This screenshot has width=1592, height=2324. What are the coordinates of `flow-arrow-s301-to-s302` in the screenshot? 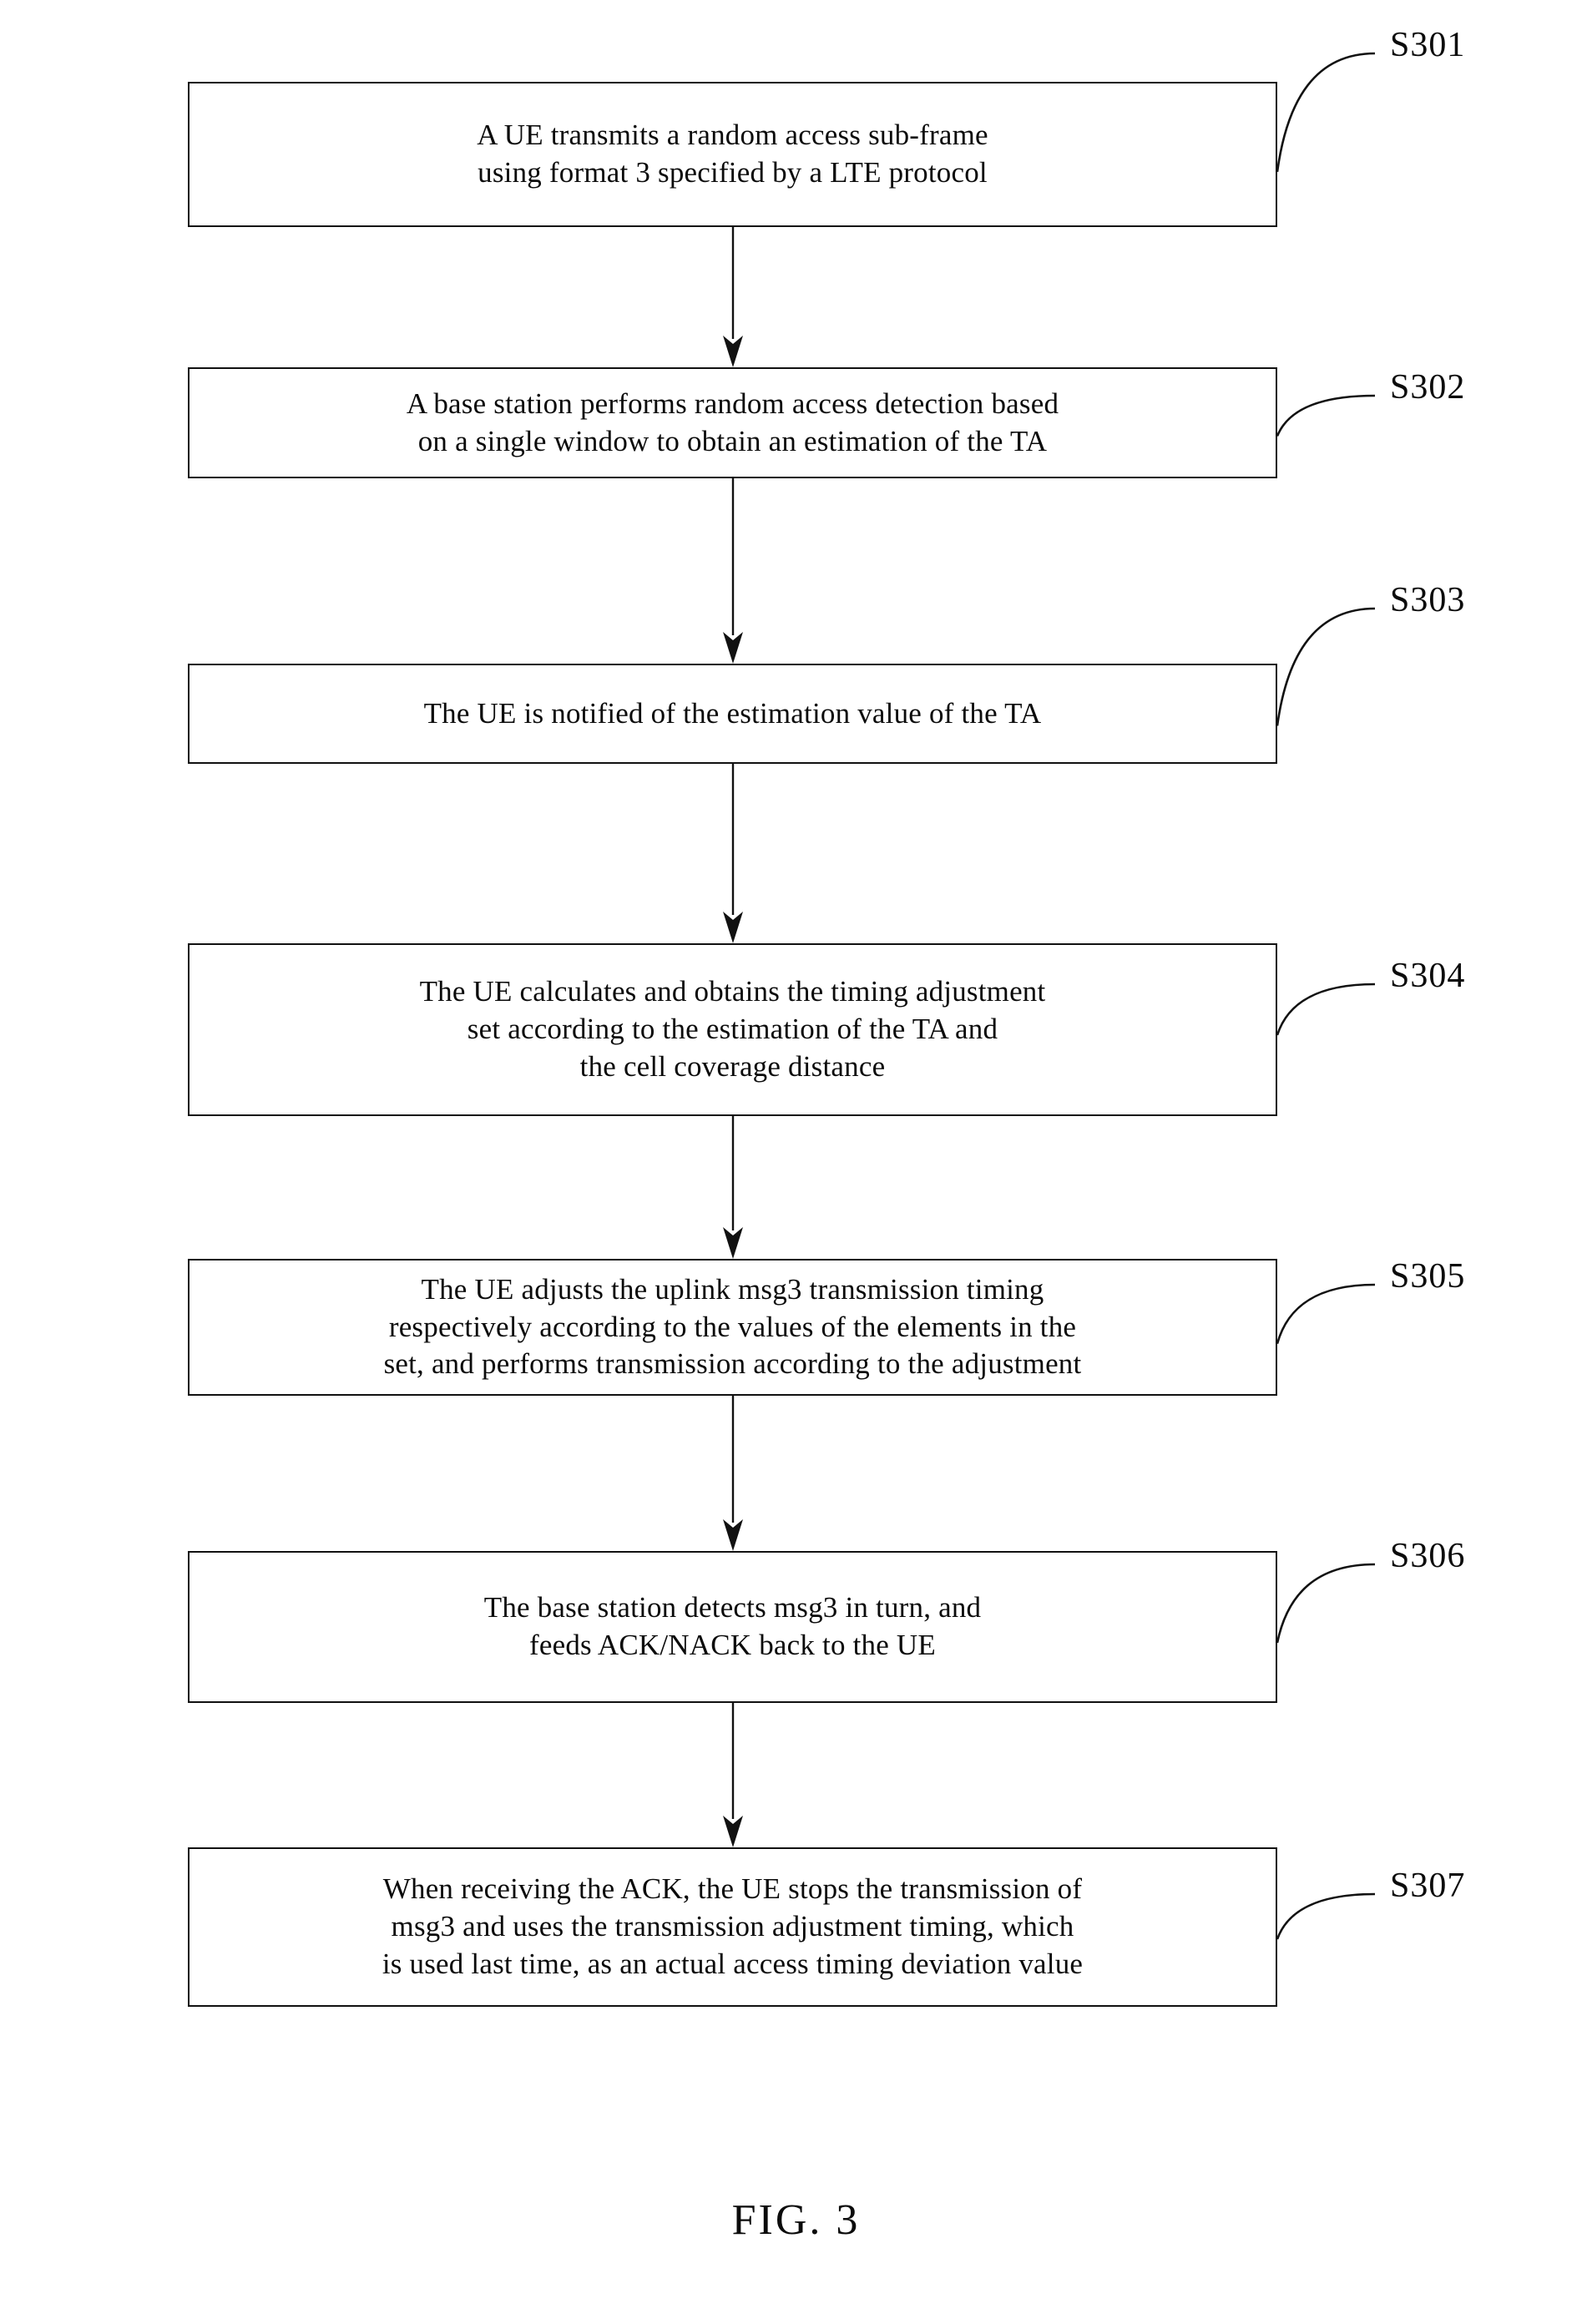 It's located at (733, 297).